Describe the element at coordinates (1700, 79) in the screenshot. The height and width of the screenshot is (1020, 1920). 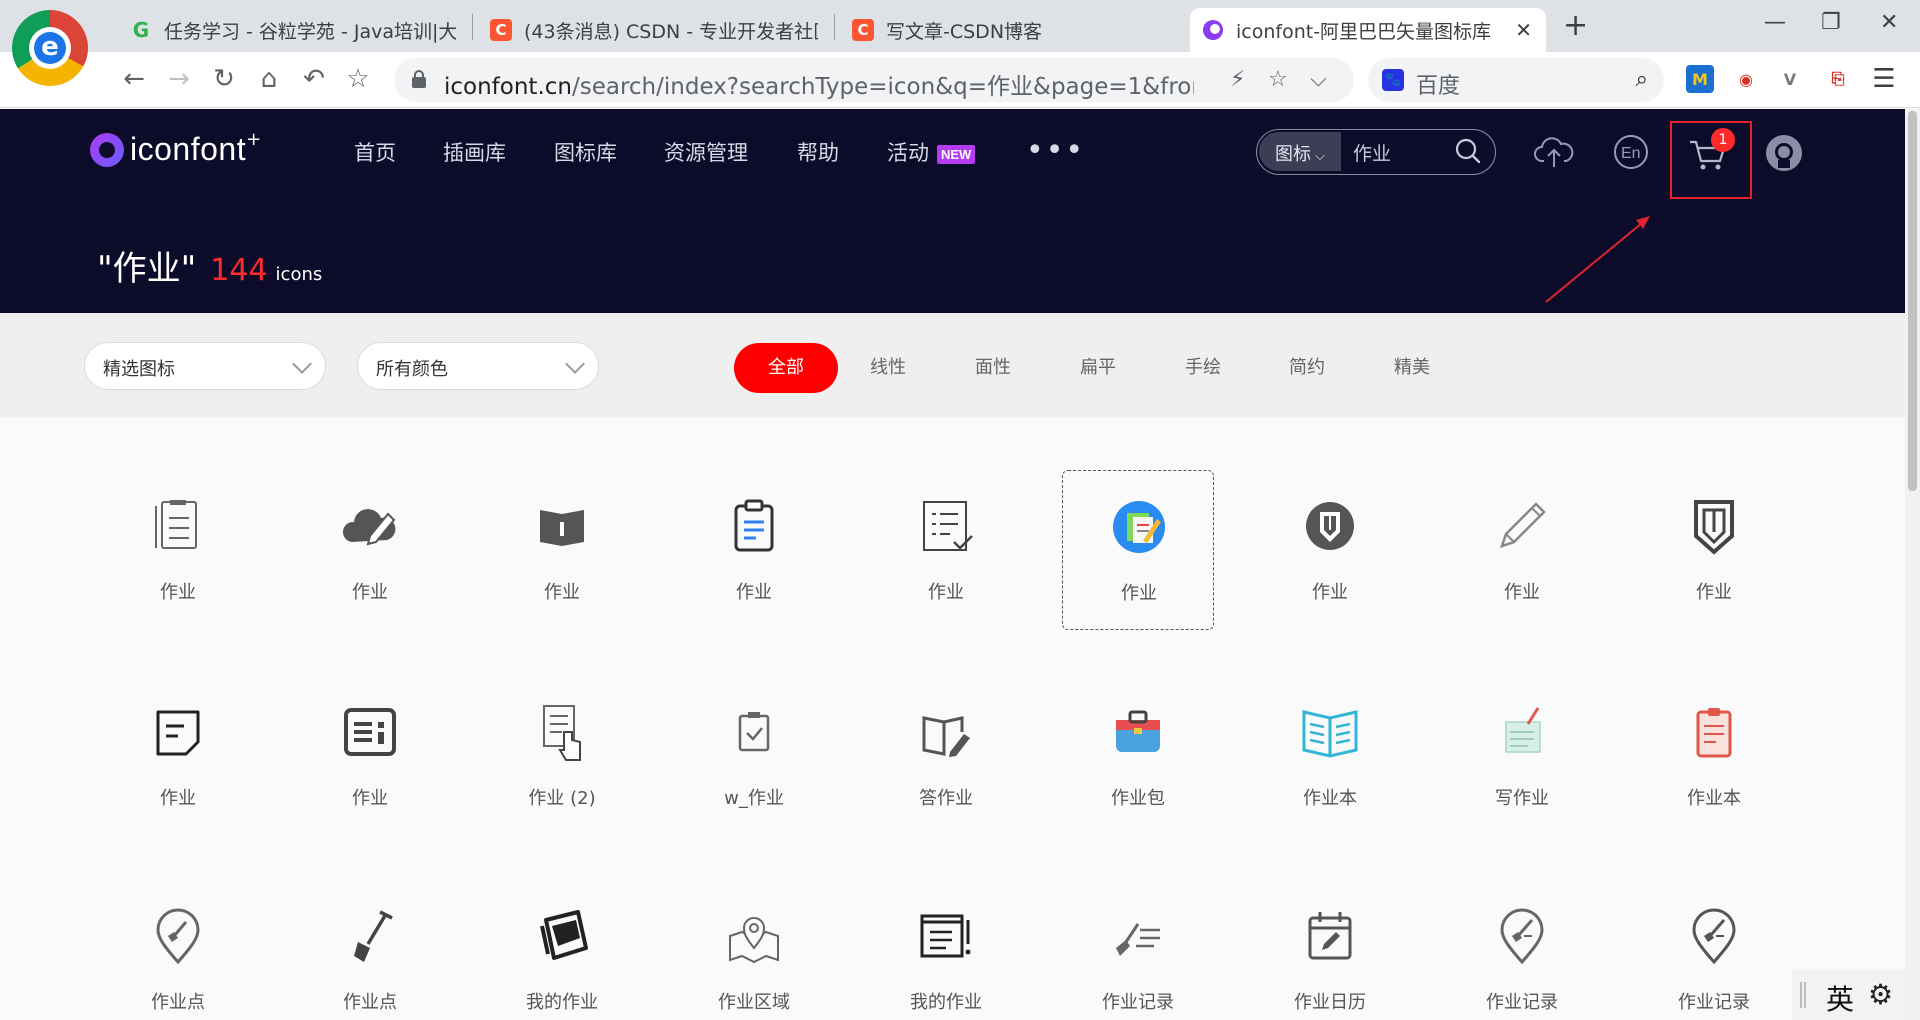
I see `m-extension-icon: M` at that location.